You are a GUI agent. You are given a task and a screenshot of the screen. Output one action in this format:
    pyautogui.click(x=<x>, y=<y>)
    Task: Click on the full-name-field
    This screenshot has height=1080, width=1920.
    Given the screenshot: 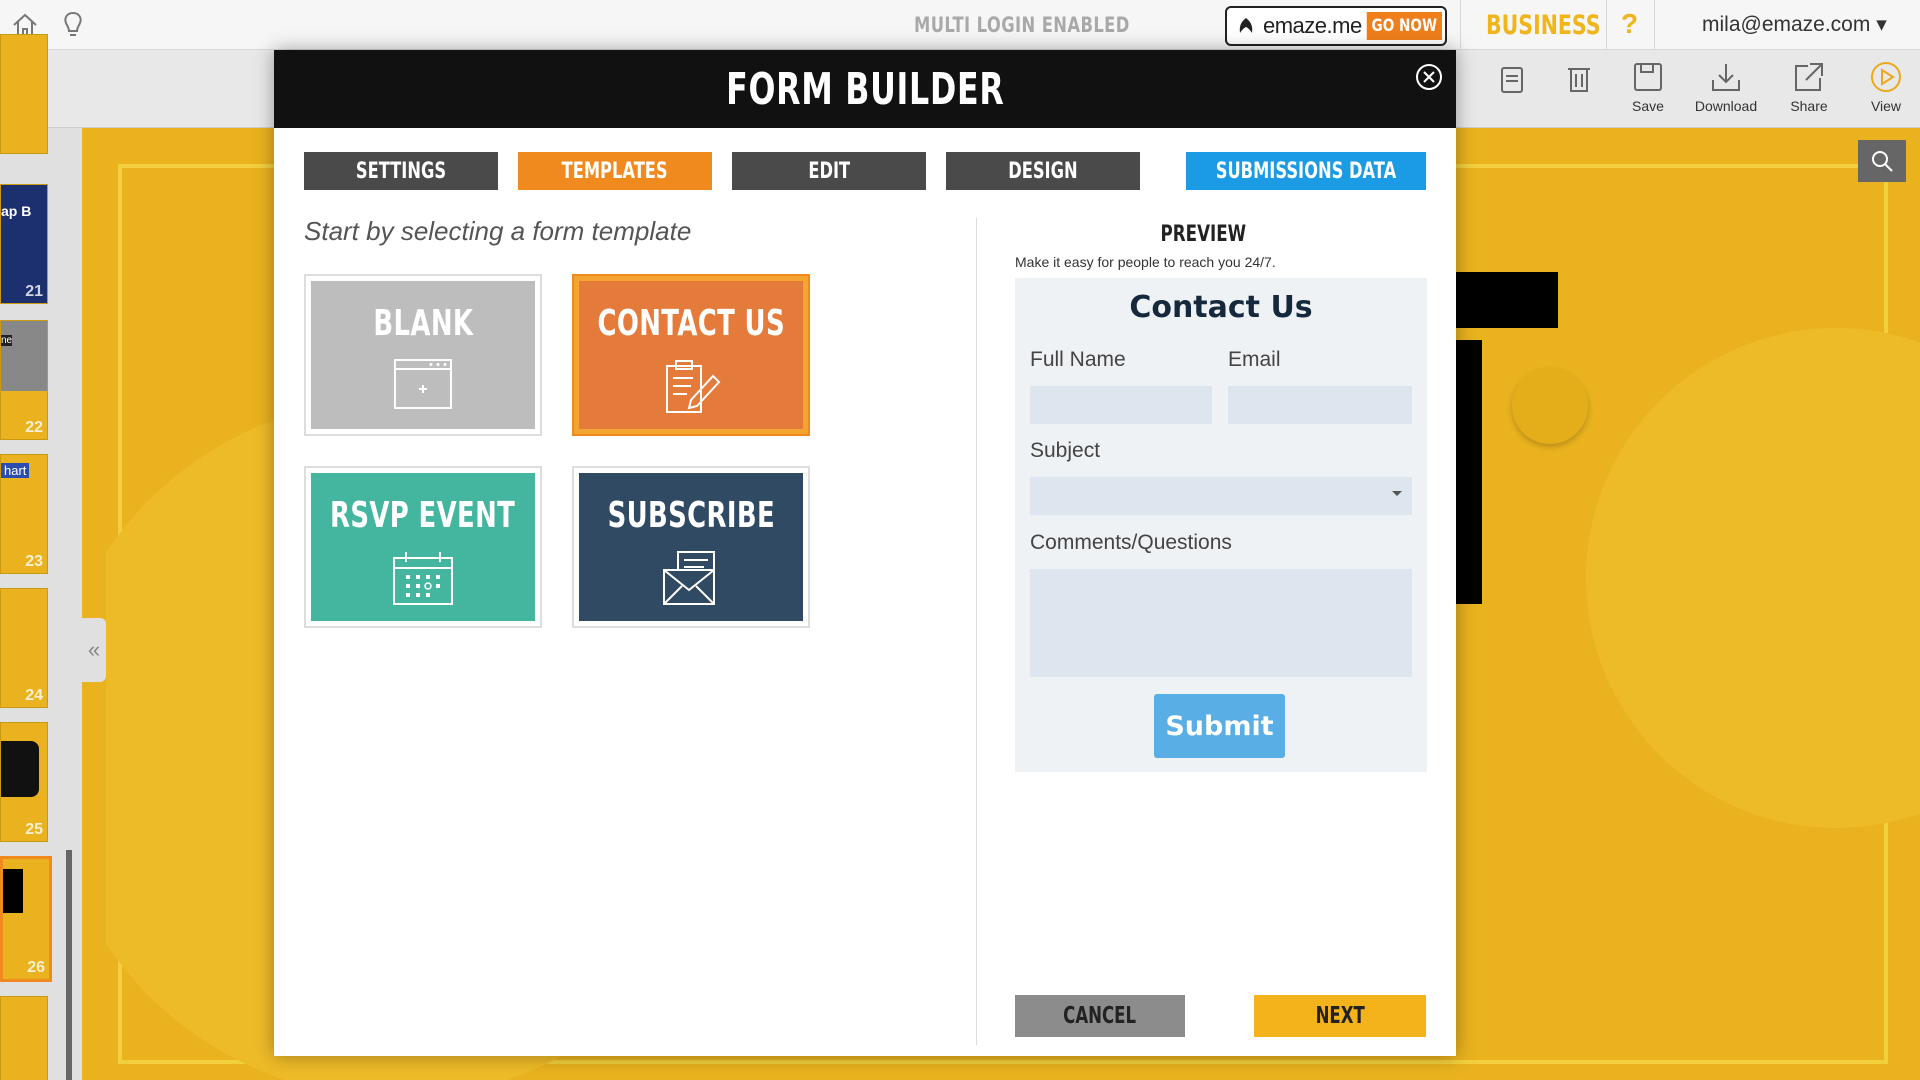 What is the action you would take?
    pyautogui.click(x=1121, y=405)
    